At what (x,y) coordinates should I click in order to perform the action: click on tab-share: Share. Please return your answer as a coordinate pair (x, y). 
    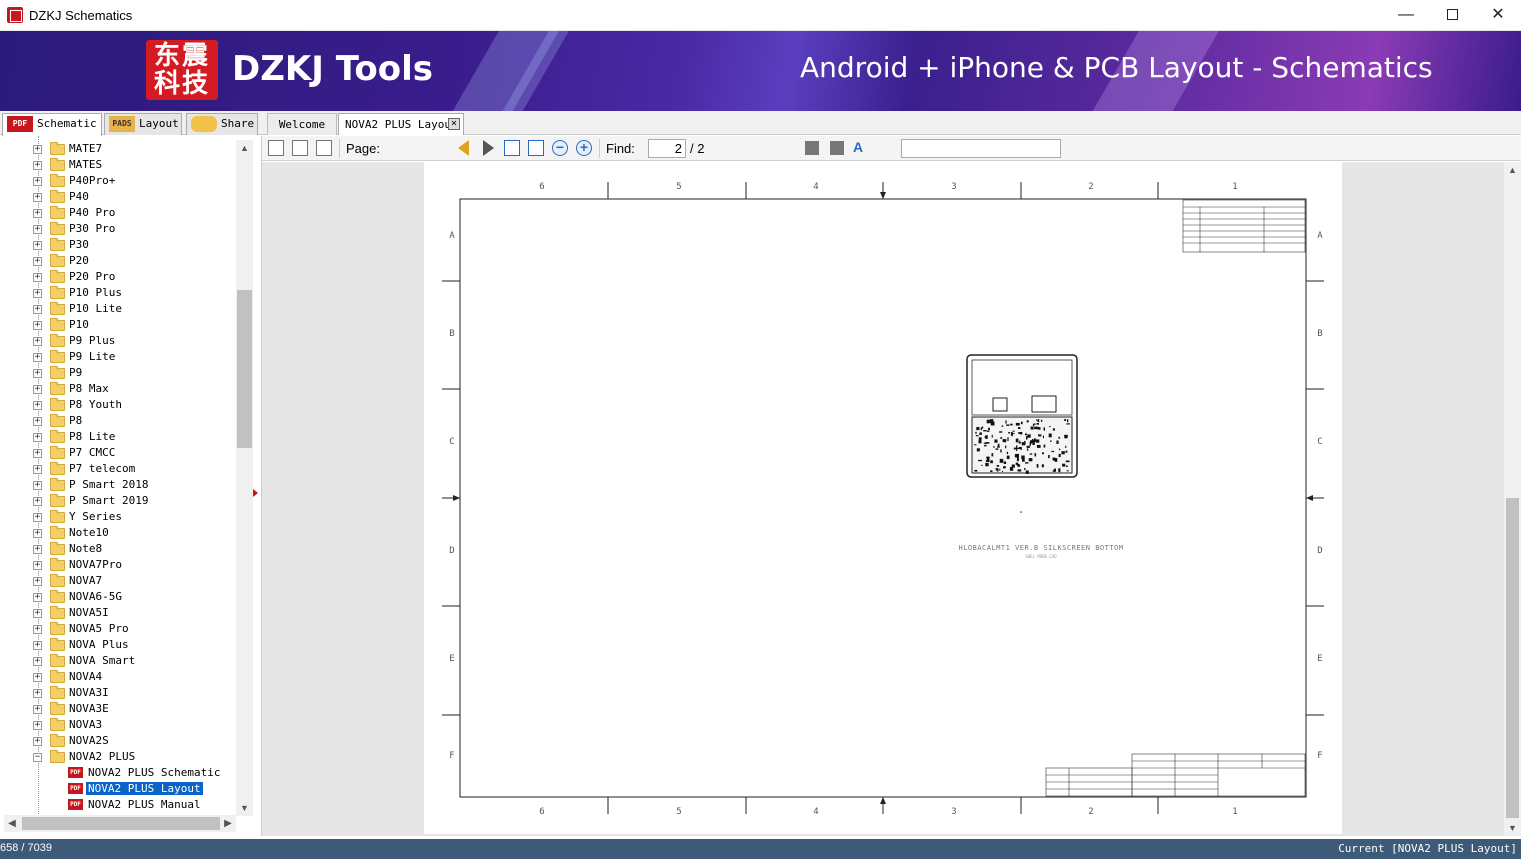
    Looking at the image, I should click on (222, 124).